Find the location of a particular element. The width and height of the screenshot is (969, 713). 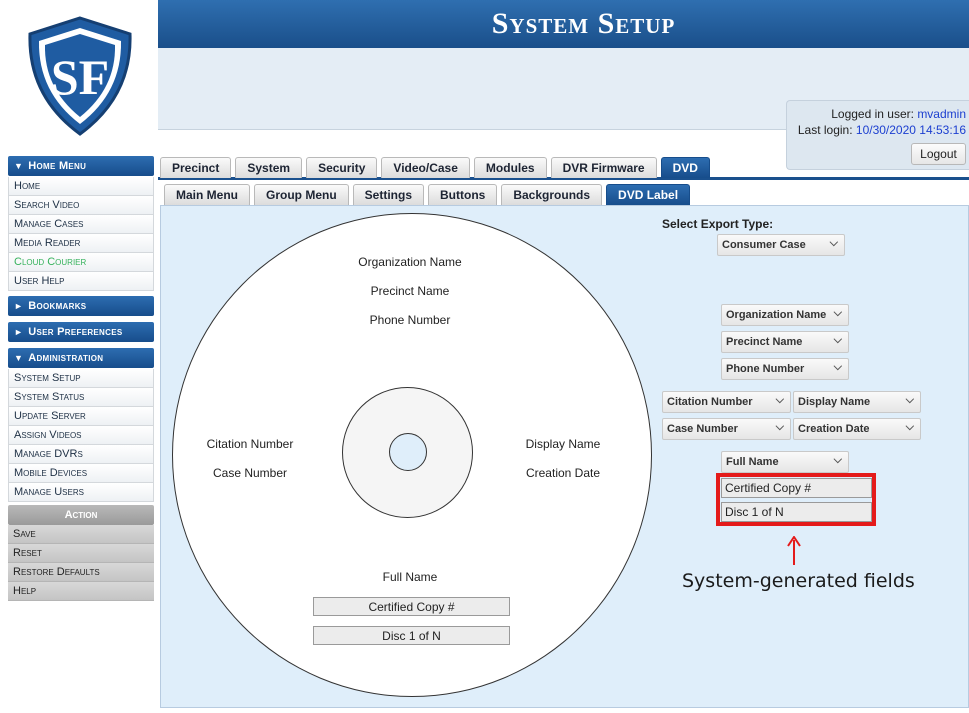

logo: SF is located at coordinates (80, 76).